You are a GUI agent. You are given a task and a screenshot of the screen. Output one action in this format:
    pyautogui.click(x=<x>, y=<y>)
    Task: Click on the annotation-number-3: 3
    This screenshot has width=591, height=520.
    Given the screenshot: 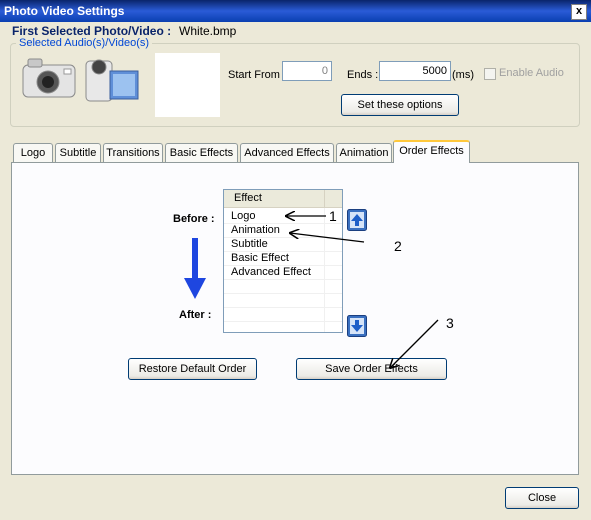 What is the action you would take?
    pyautogui.click(x=450, y=323)
    